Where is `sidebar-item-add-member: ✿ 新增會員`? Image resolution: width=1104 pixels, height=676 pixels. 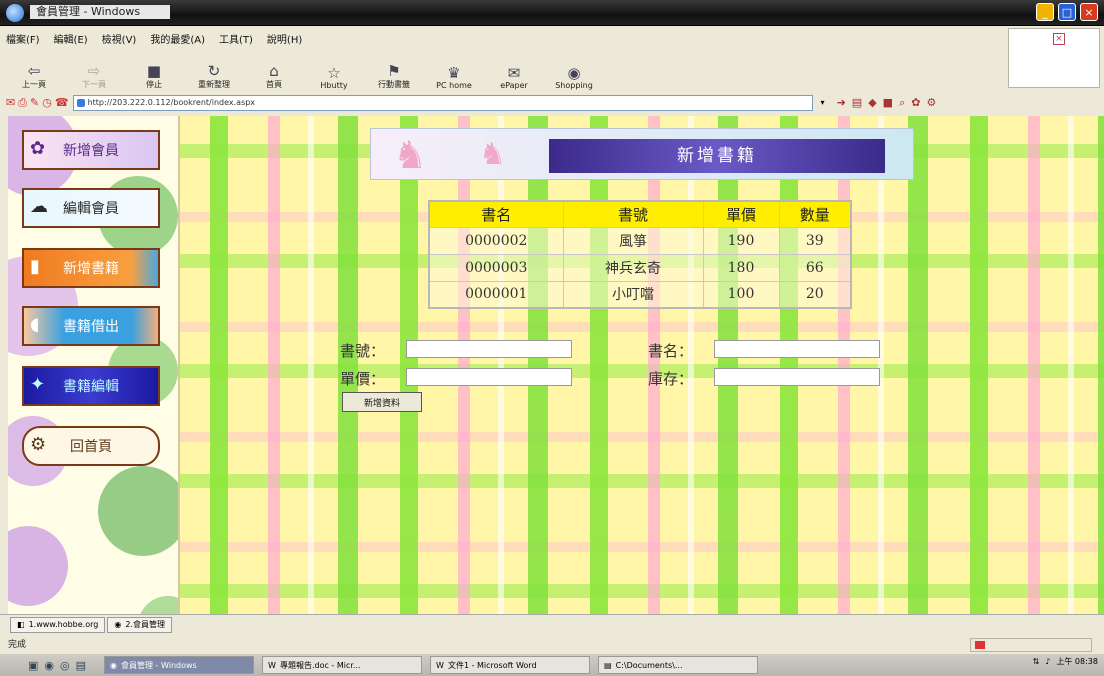
sidebar-item-add-member: ✿ 新增會員 is located at coordinates (91, 150).